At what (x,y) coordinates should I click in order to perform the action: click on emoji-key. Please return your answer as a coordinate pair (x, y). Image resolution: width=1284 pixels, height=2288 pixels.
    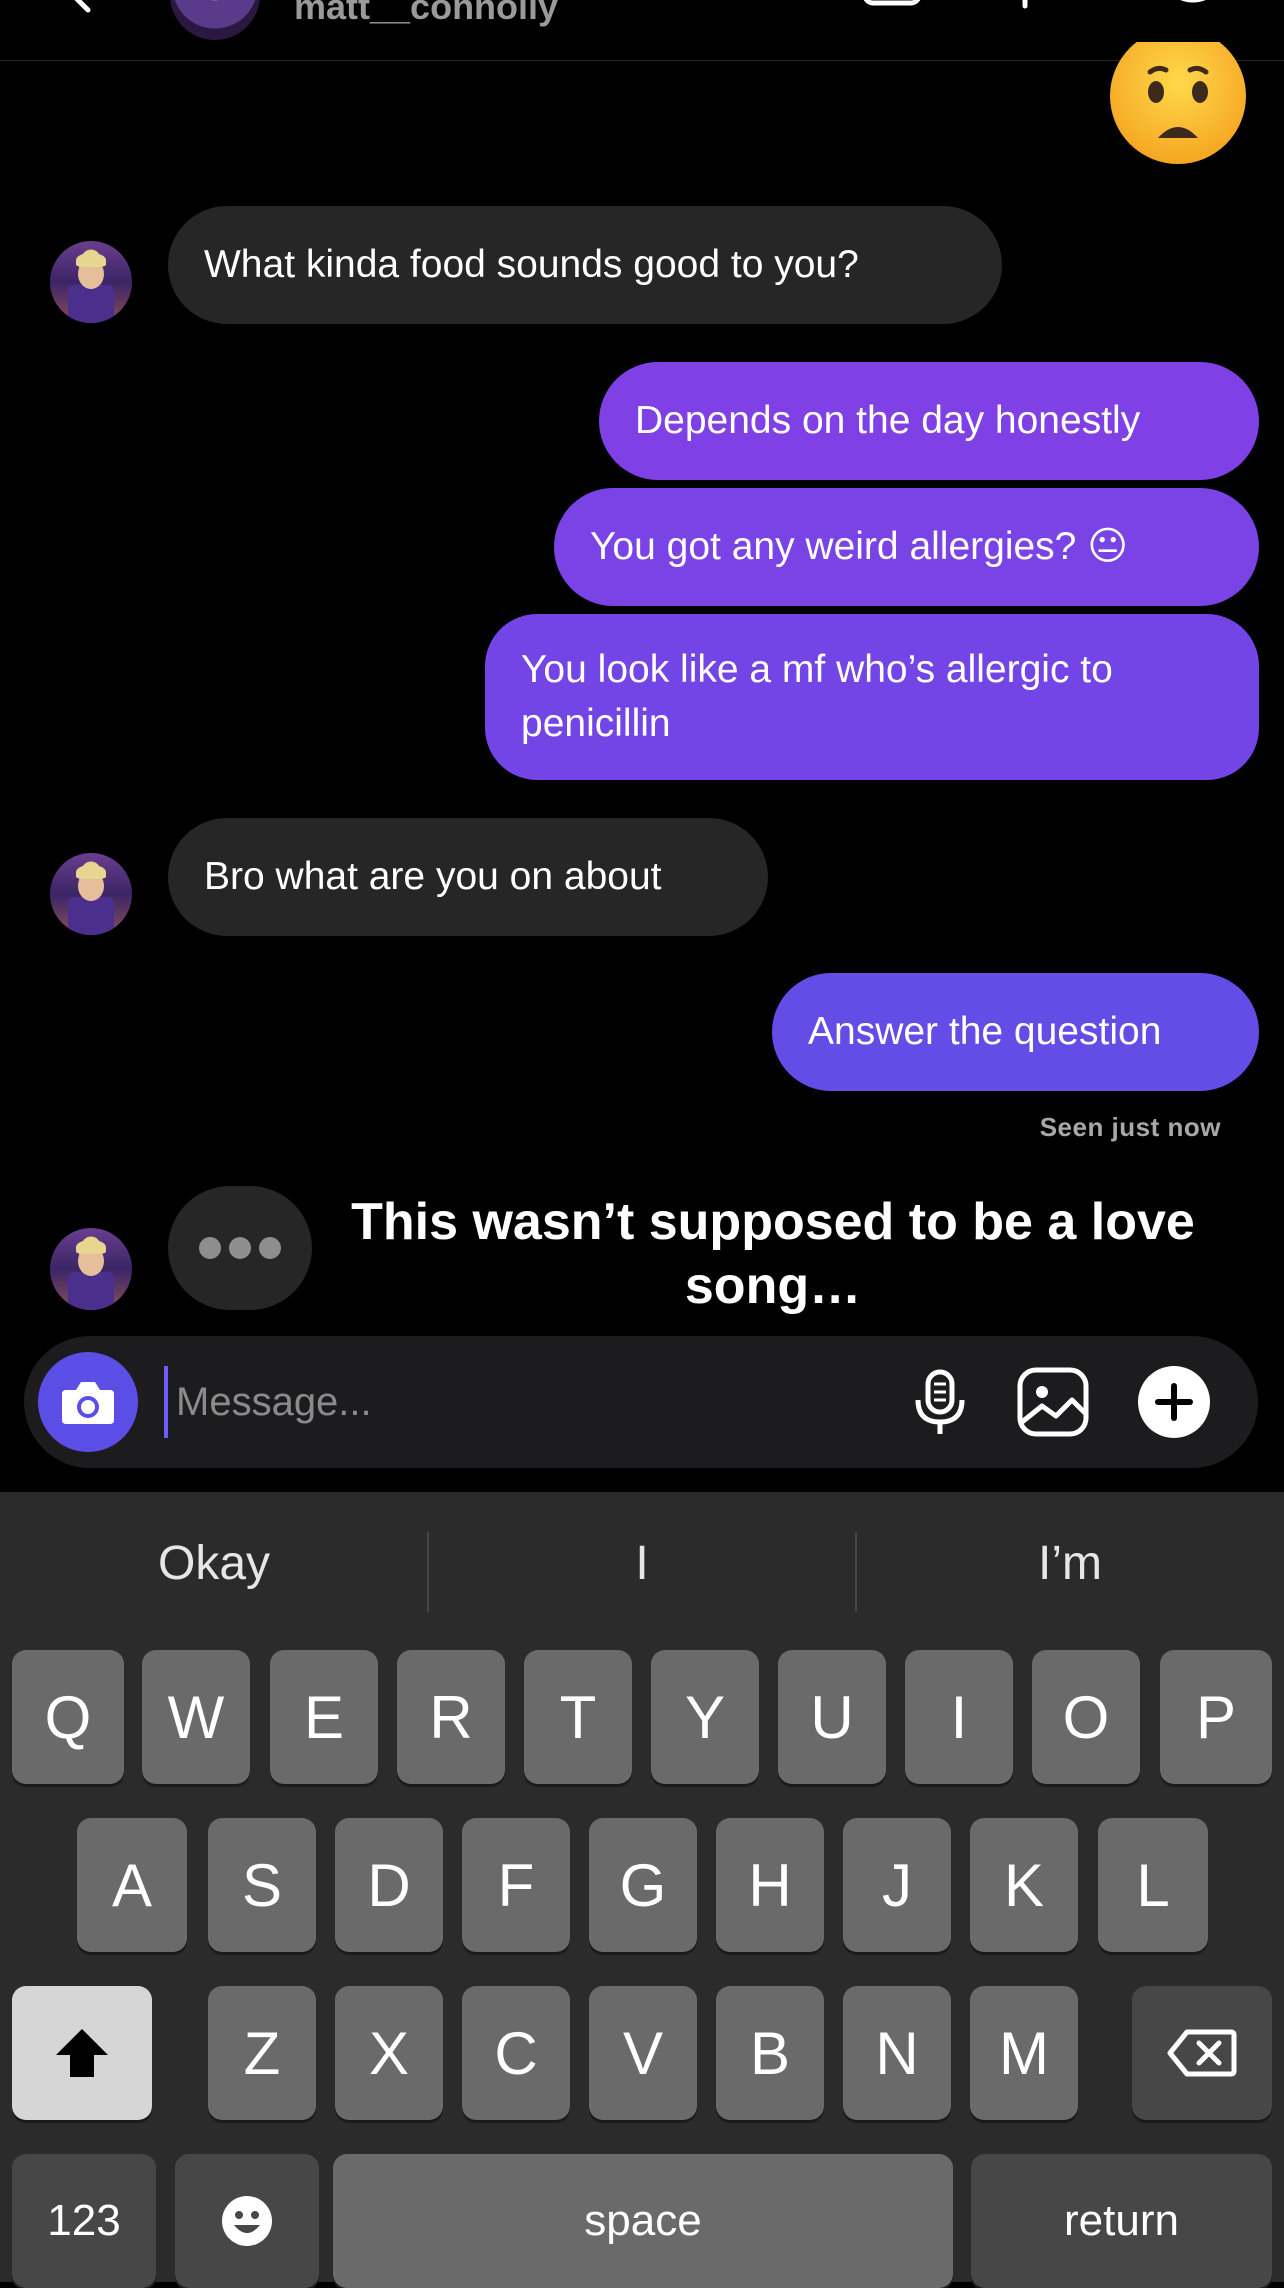
    Looking at the image, I should click on (247, 2221).